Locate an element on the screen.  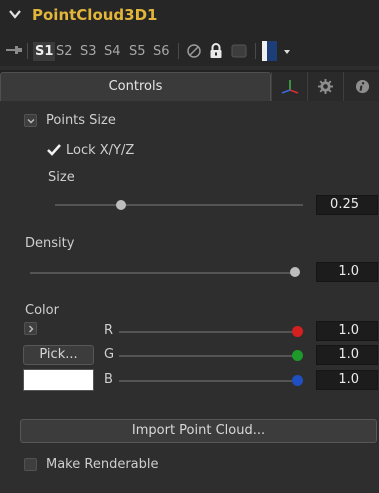
size-slider-knob is located at coordinates (121, 205).